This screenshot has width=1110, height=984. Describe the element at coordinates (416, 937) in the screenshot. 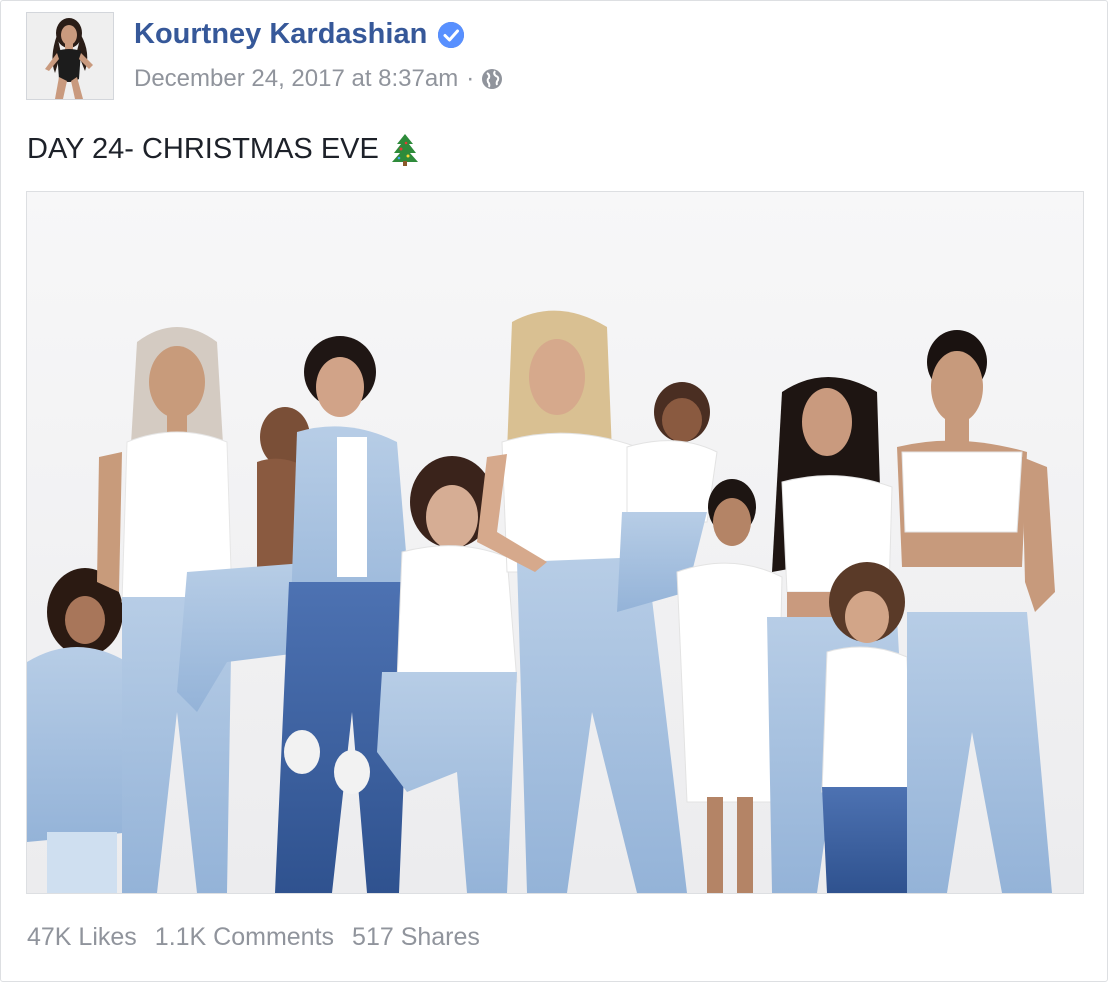

I see `shares-count: 517 Shares` at that location.